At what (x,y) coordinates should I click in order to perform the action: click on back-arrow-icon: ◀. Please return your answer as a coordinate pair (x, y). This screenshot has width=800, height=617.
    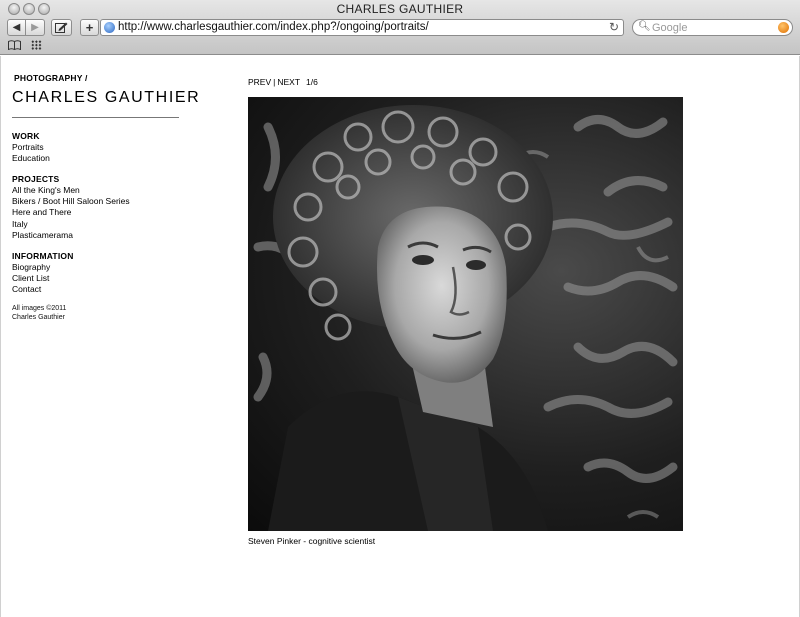
    Looking at the image, I should click on (16, 27).